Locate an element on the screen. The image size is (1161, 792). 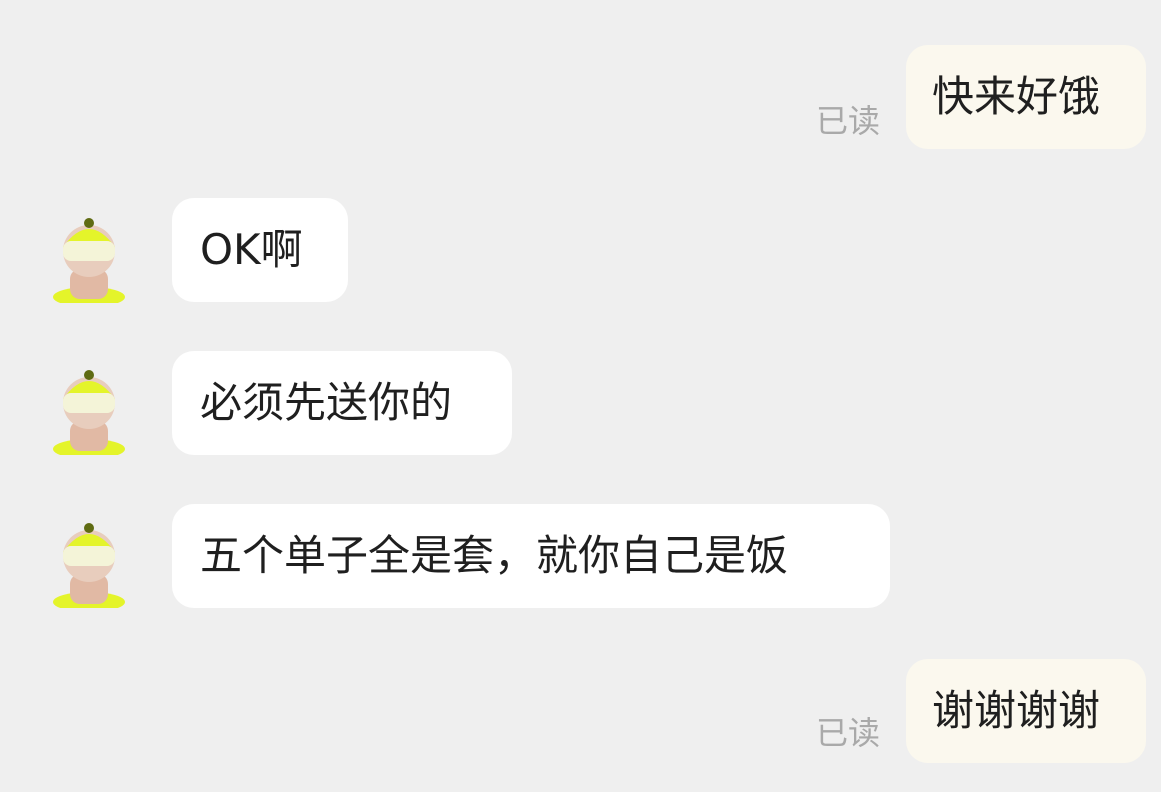
incoming-message-bubble: 必须先送你的 is located at coordinates (342, 403).